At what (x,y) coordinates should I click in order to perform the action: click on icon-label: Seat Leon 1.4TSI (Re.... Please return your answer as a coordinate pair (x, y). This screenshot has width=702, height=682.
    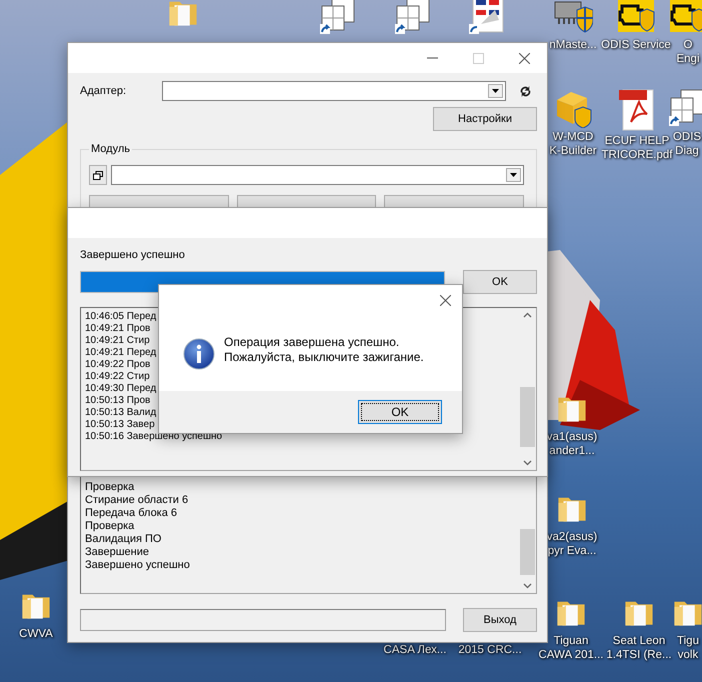
    Looking at the image, I should click on (639, 648).